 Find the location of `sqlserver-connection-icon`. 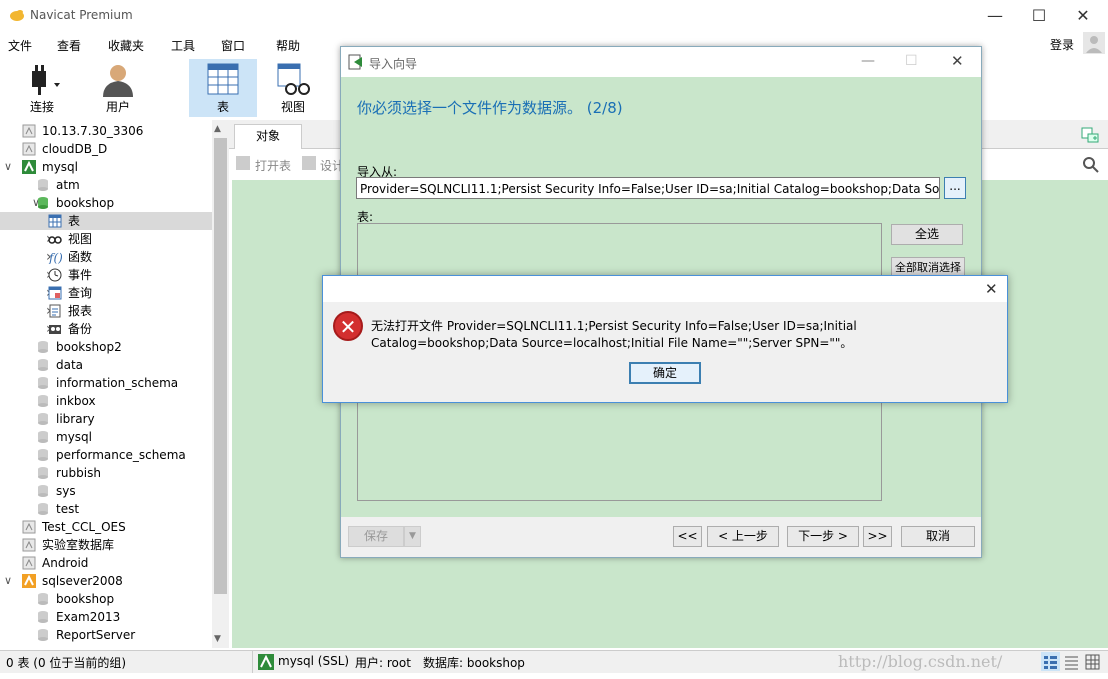

sqlserver-connection-icon is located at coordinates (29, 581).